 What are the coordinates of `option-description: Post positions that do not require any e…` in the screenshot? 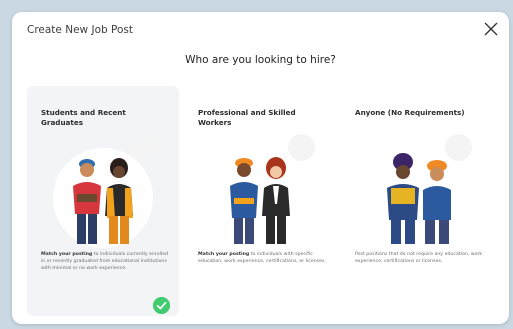 It's located at (419, 258).